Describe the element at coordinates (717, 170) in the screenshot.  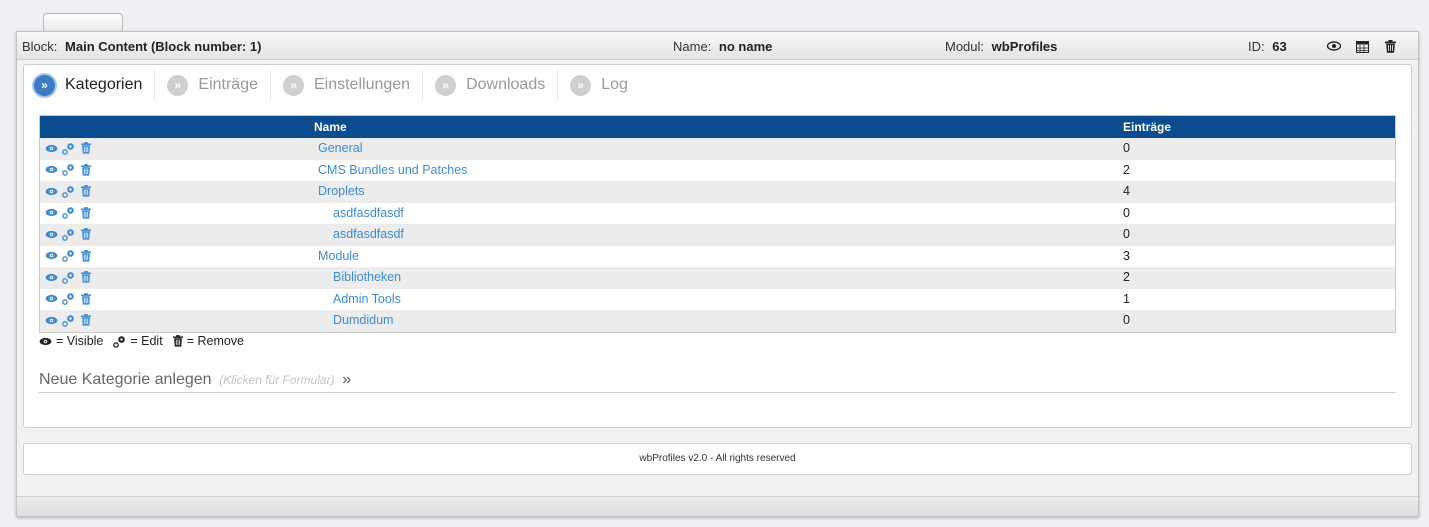
I see `table-row: CMS Bundles und Patches 2` at that location.